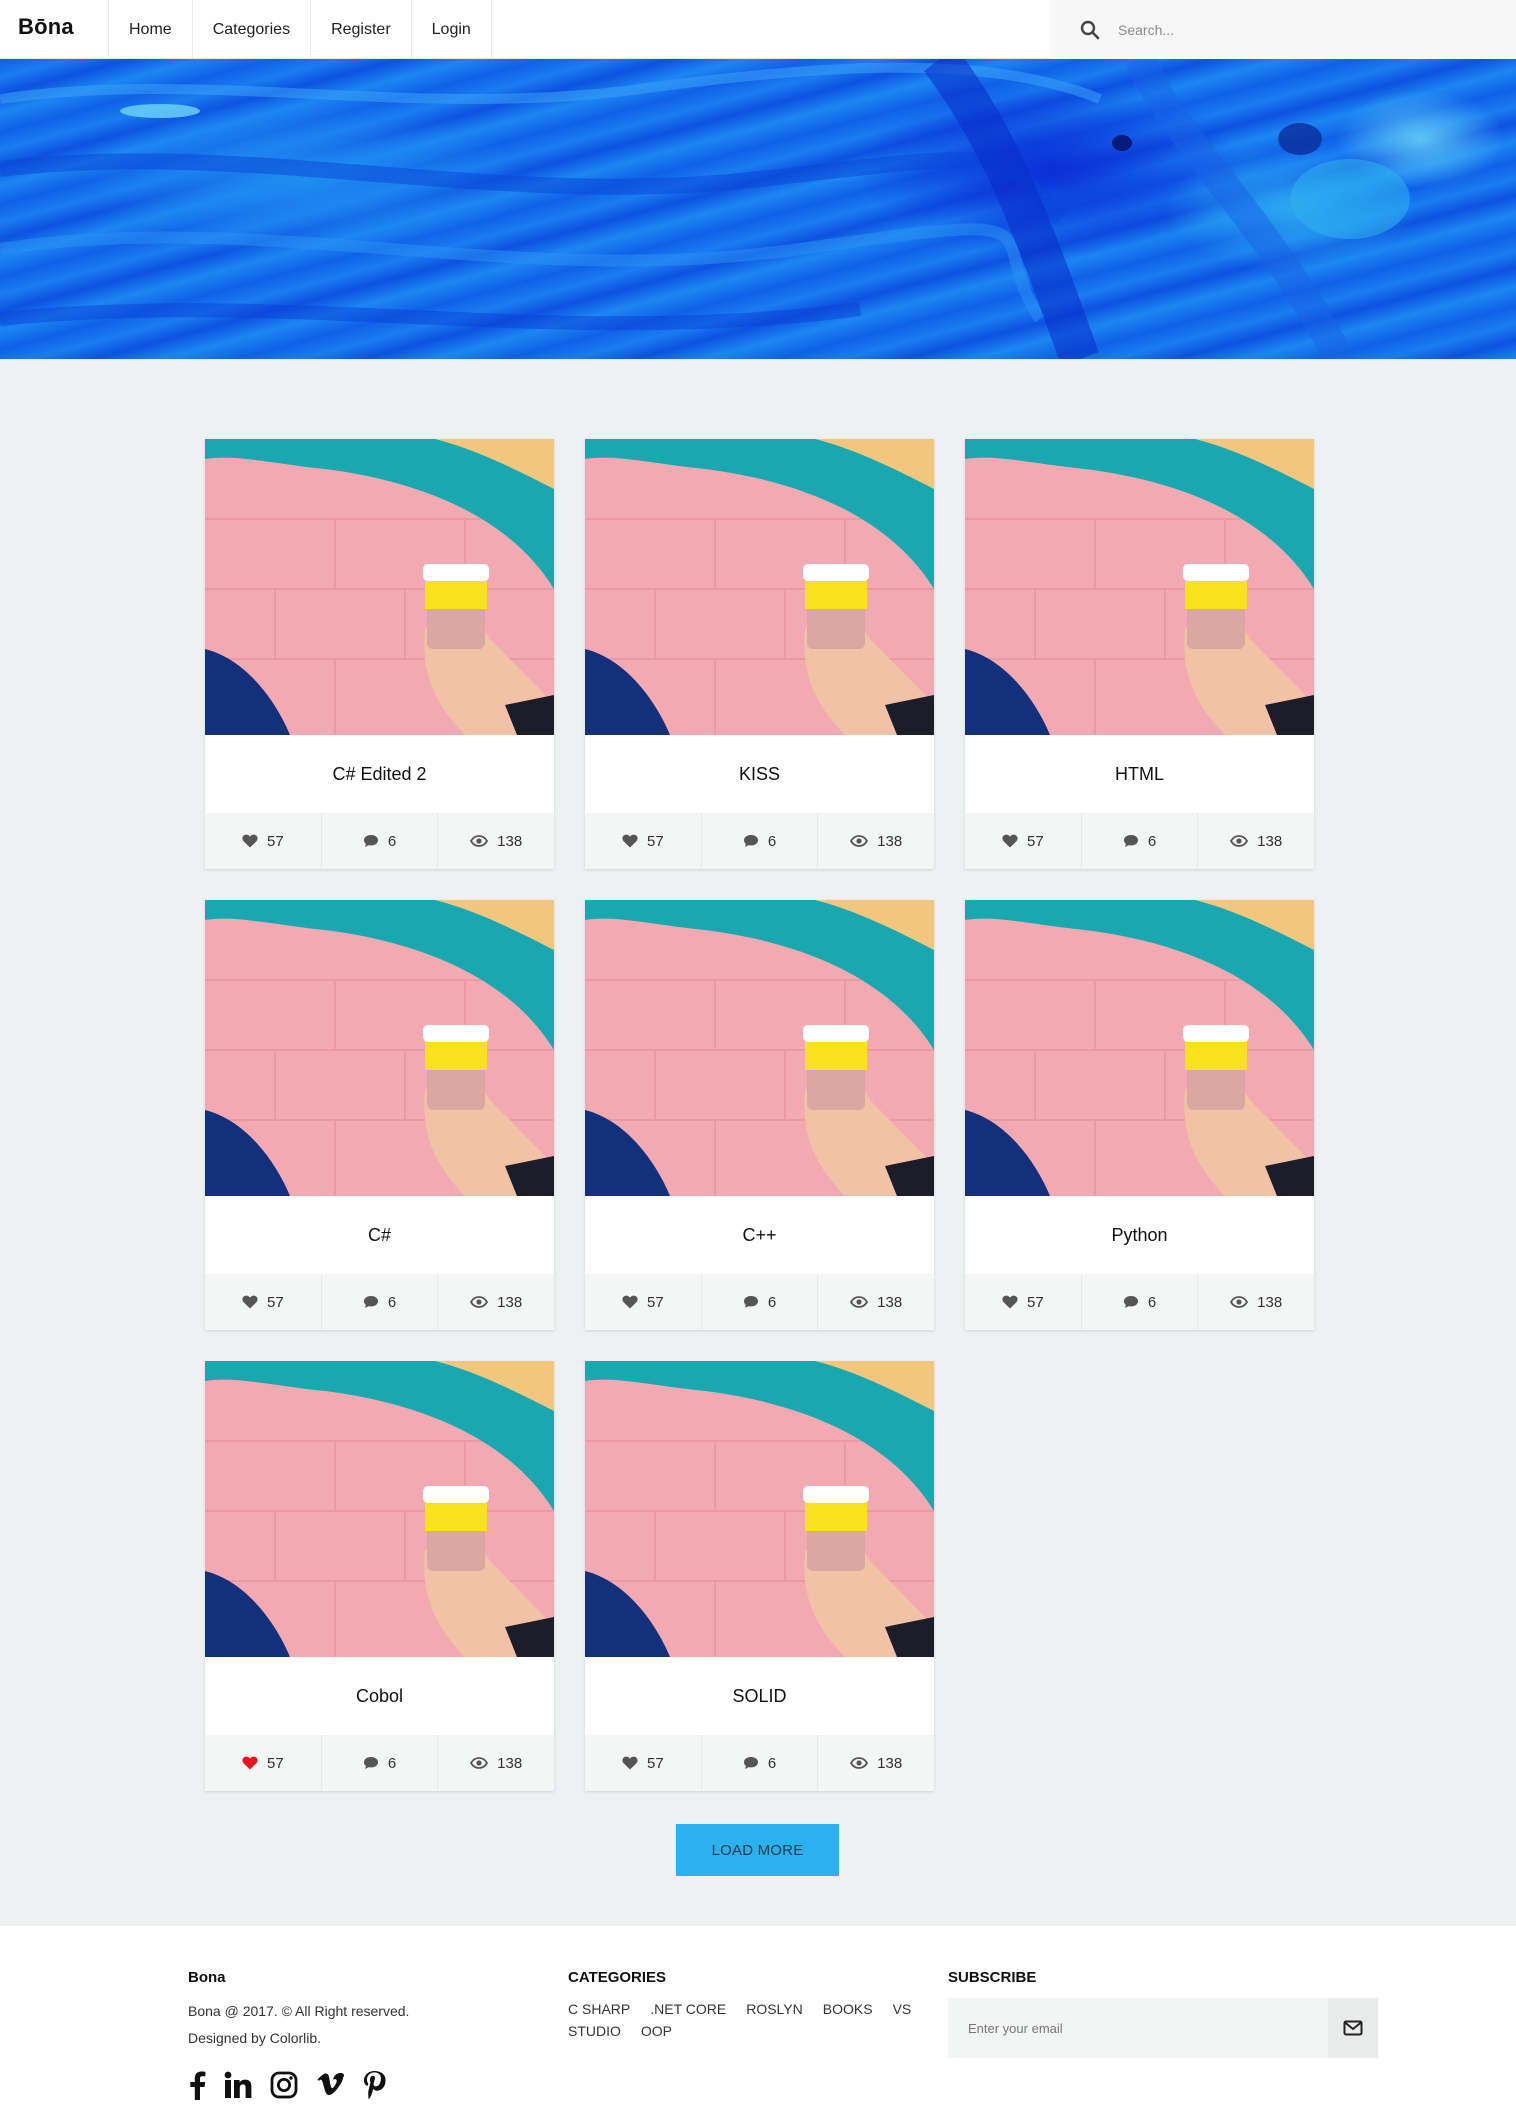 This screenshot has height=2127, width=1516. What do you see at coordinates (275, 1763) in the screenshot?
I see `likes-count: 57` at bounding box center [275, 1763].